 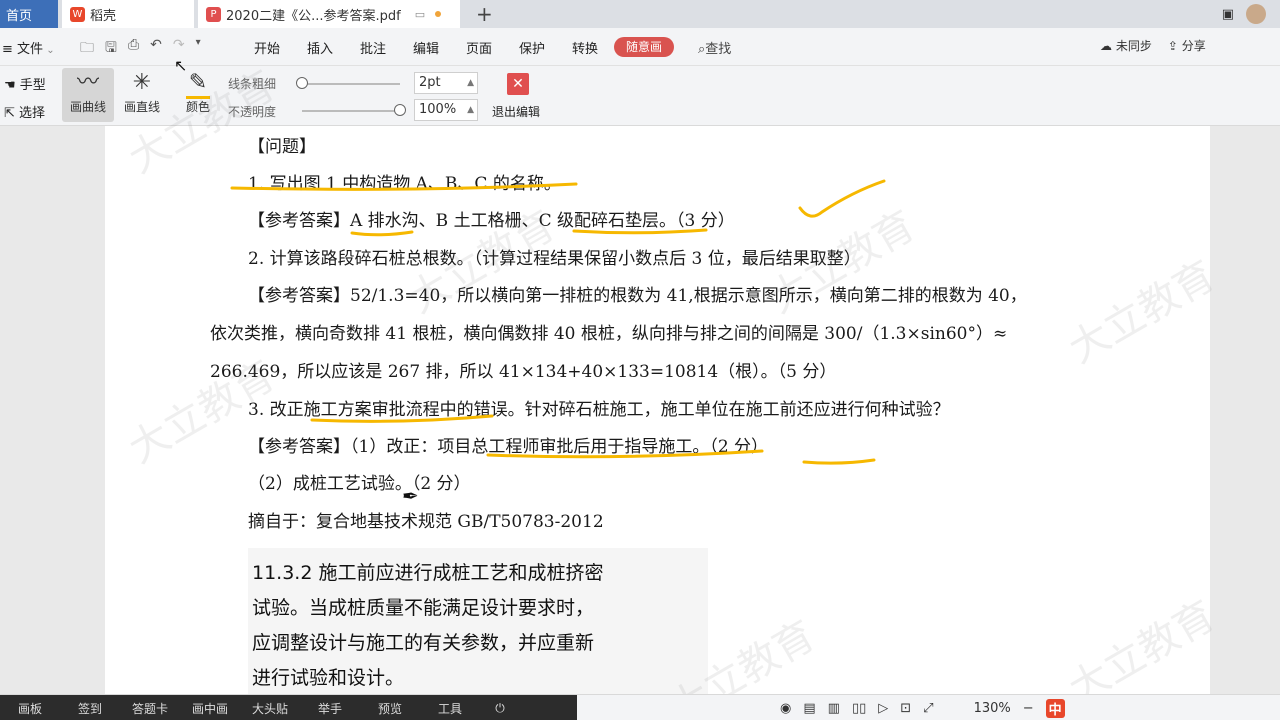 What do you see at coordinates (270, 708) in the screenshot?
I see `live-tool-sticker: 大头贴` at bounding box center [270, 708].